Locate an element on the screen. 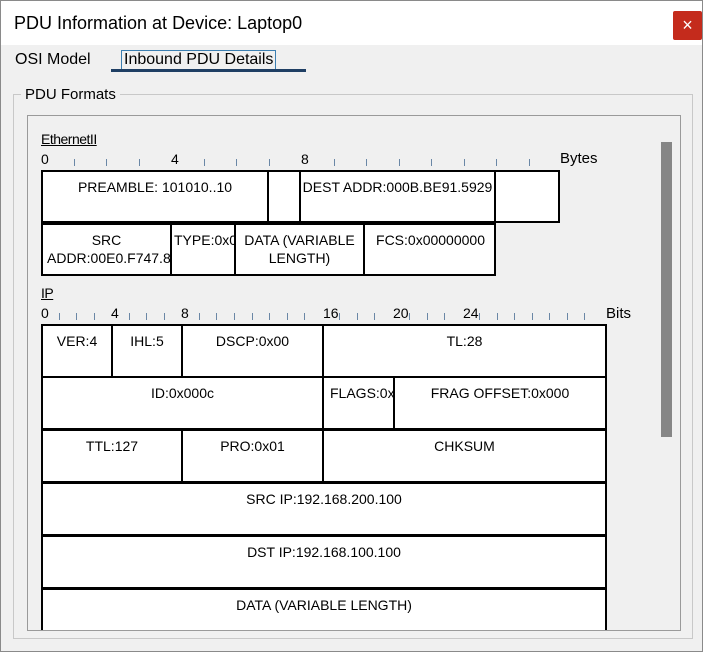 This screenshot has height=652, width=703. pdu-formats-label: PDU Formats is located at coordinates (70, 94).